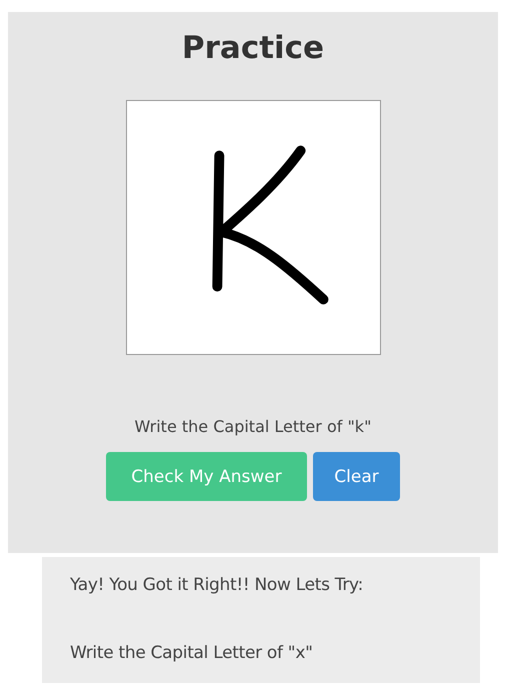  What do you see at coordinates (206, 476) in the screenshot?
I see `check-answer-button: Check My Answer` at bounding box center [206, 476].